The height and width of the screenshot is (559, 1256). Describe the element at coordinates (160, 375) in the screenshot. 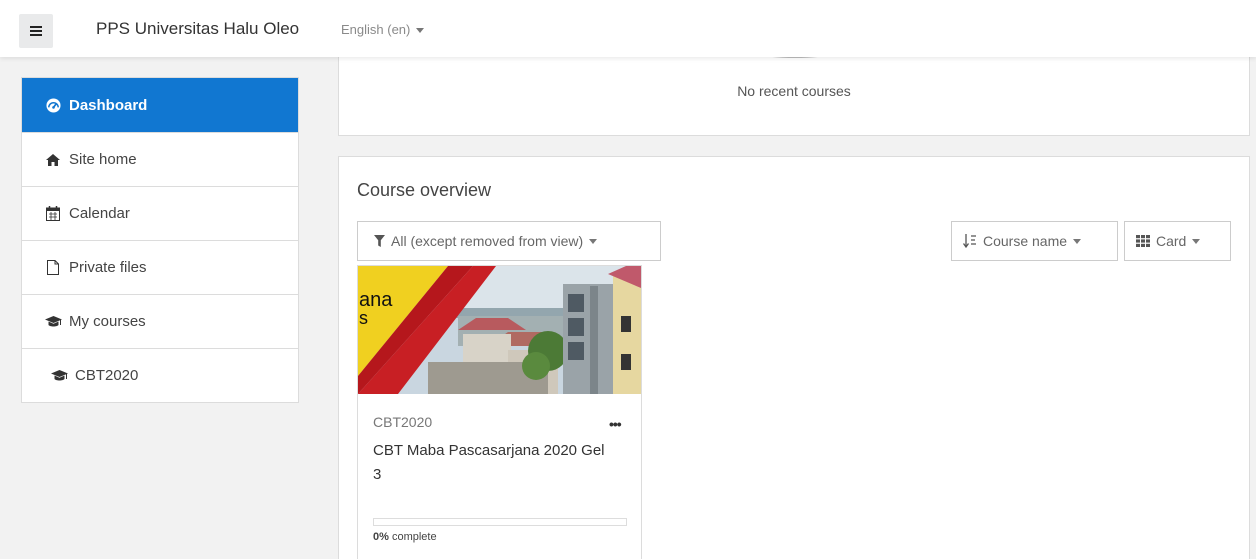

I see `sidebar-item-cbt2020: CBT2020` at that location.